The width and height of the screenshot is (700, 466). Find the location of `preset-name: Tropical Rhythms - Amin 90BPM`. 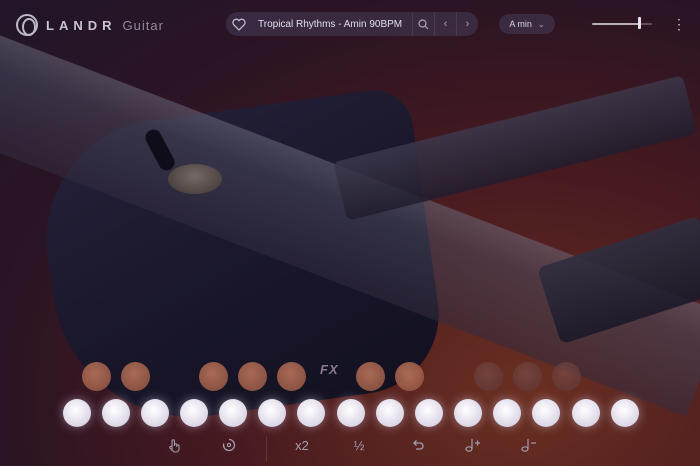

preset-name: Tropical Rhythms - Amin 90BPM is located at coordinates (331, 24).